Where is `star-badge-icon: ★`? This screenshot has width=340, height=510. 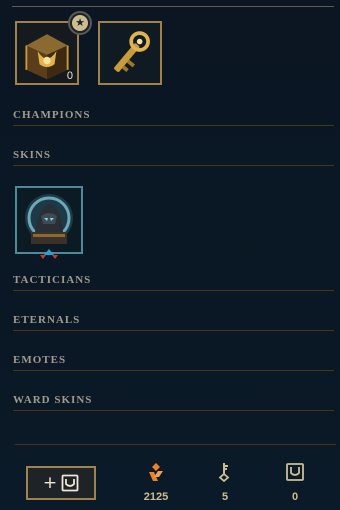
star-badge-icon: ★ is located at coordinates (80, 23).